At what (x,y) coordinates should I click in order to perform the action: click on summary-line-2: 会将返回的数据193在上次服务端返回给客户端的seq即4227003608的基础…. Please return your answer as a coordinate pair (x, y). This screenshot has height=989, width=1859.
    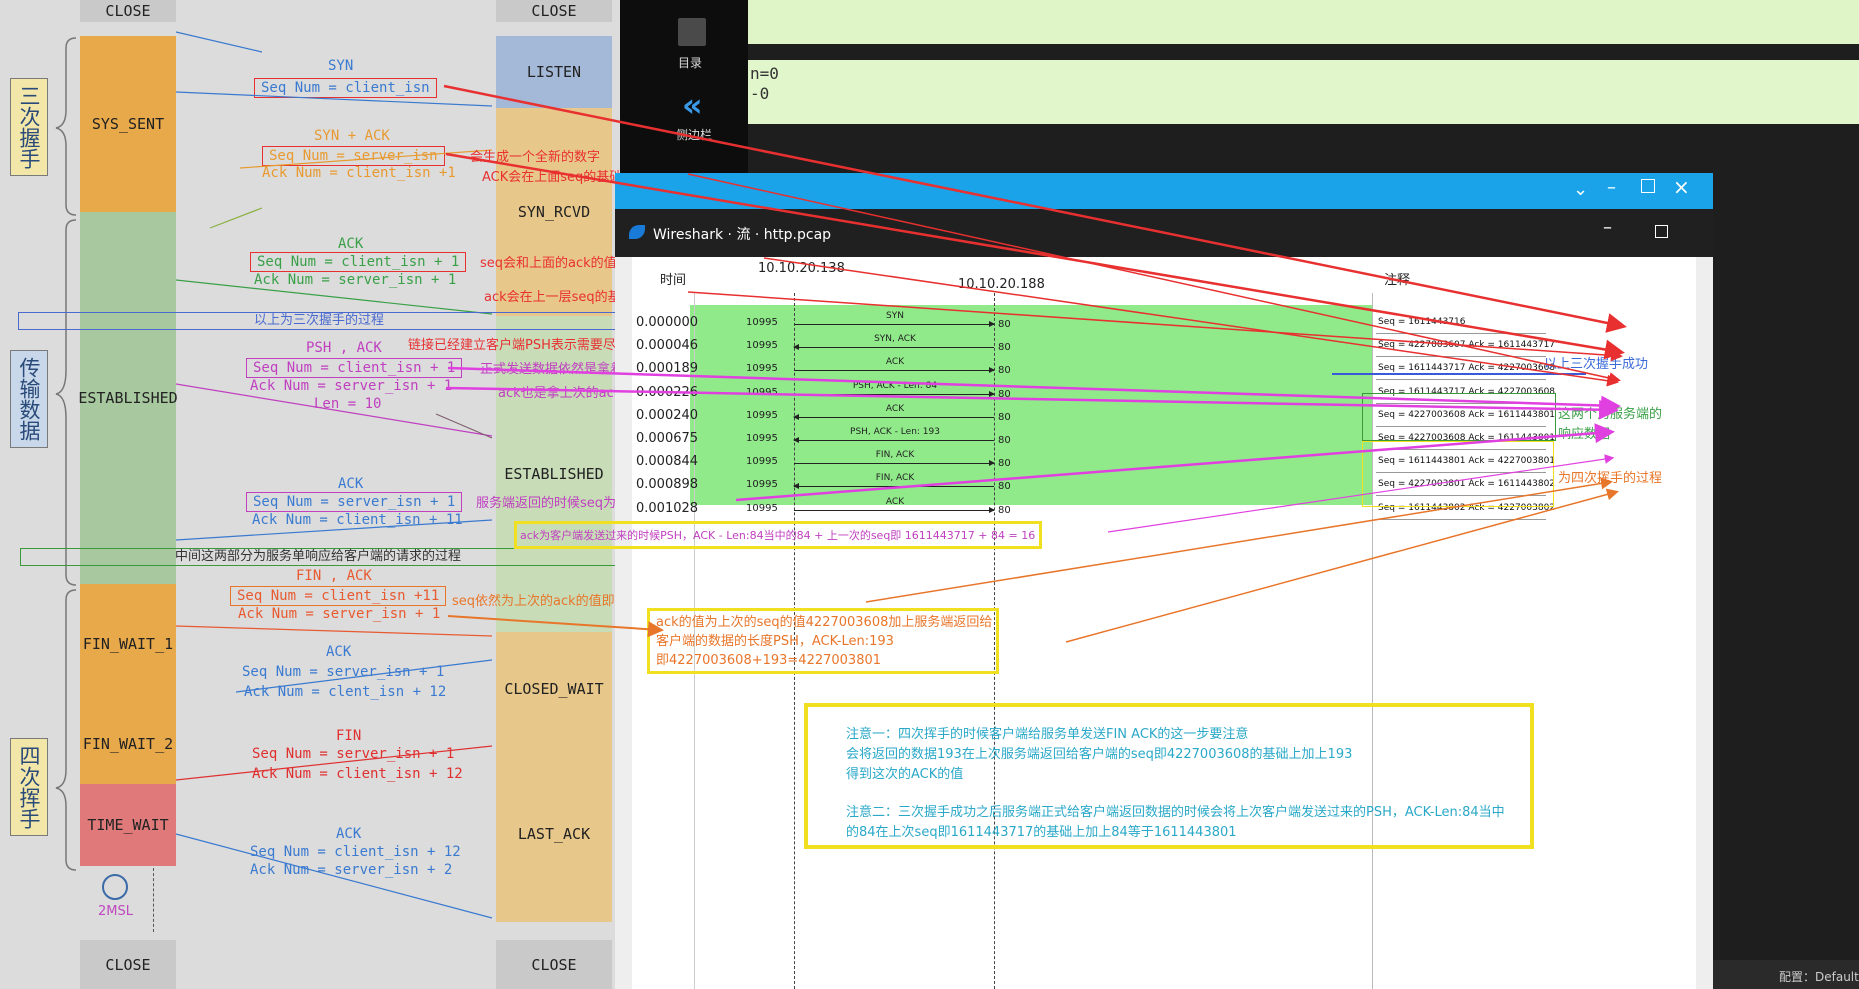
    Looking at the image, I should click on (1099, 754).